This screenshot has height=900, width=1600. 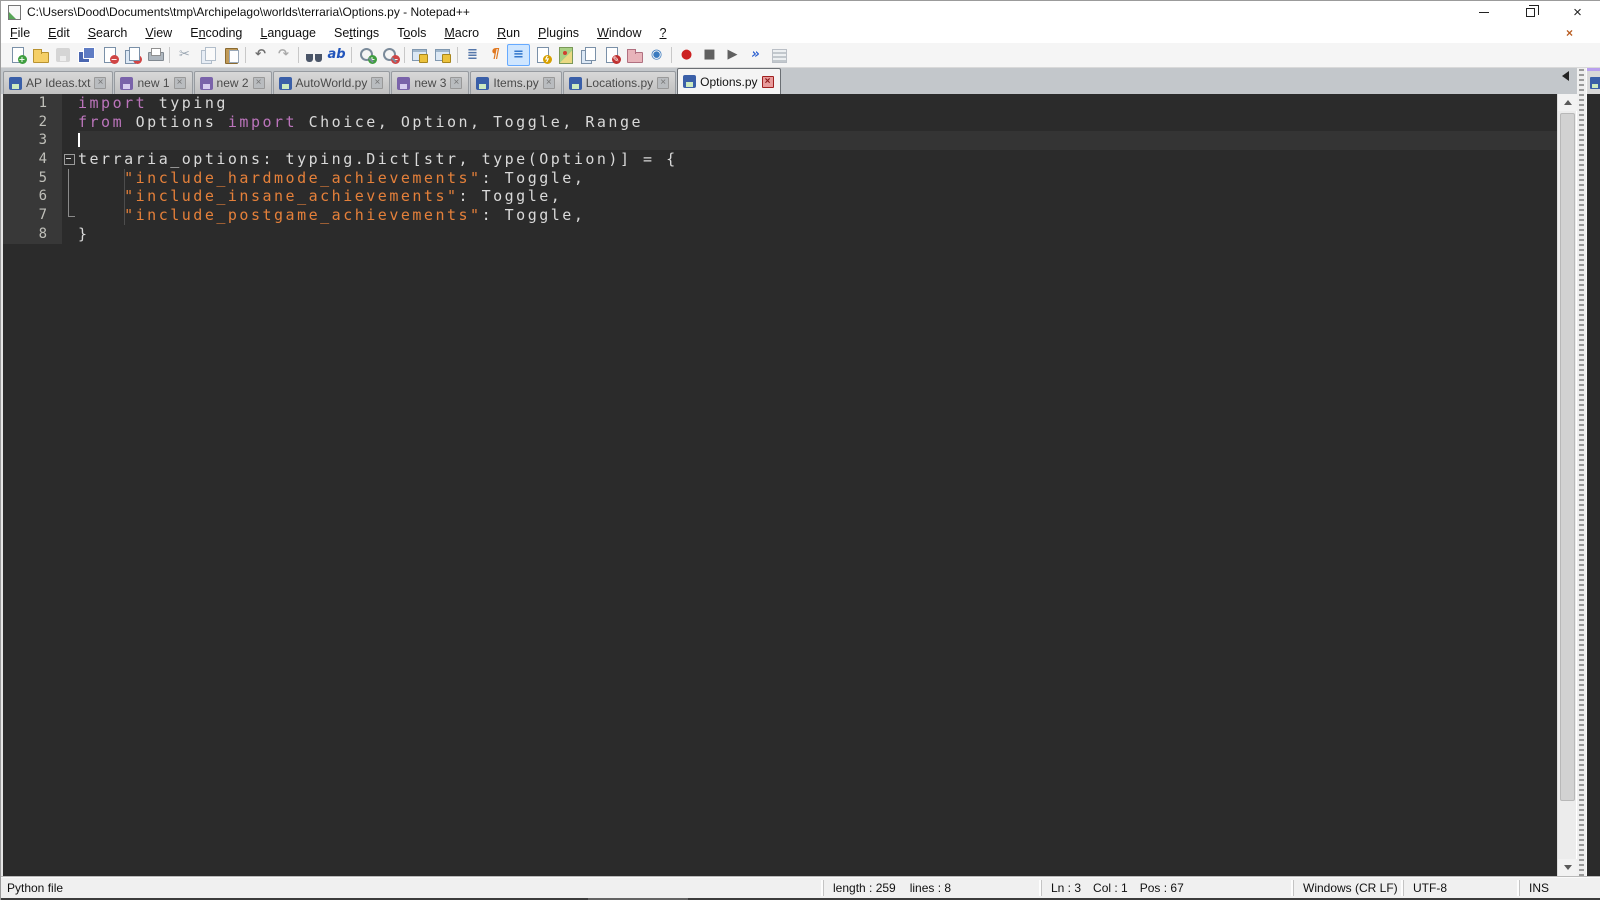 I want to click on run-macro-multiple-times-icon: », so click(x=755, y=54).